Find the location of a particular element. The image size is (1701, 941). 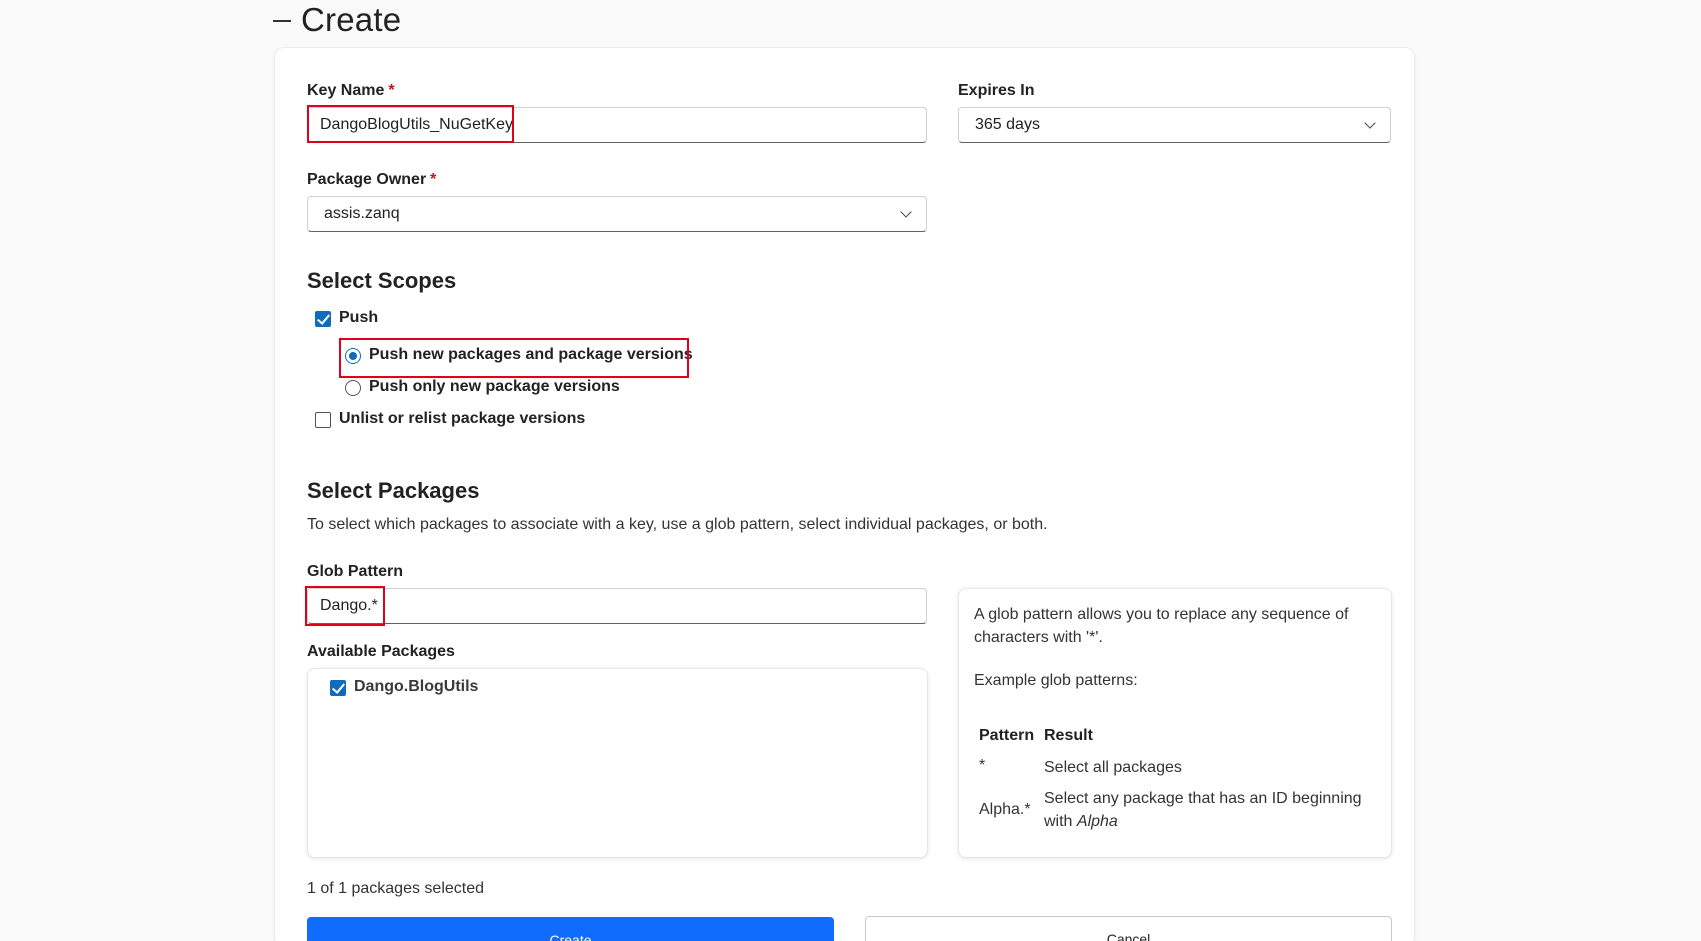

expires-in-select: 365 days is located at coordinates (1174, 125).